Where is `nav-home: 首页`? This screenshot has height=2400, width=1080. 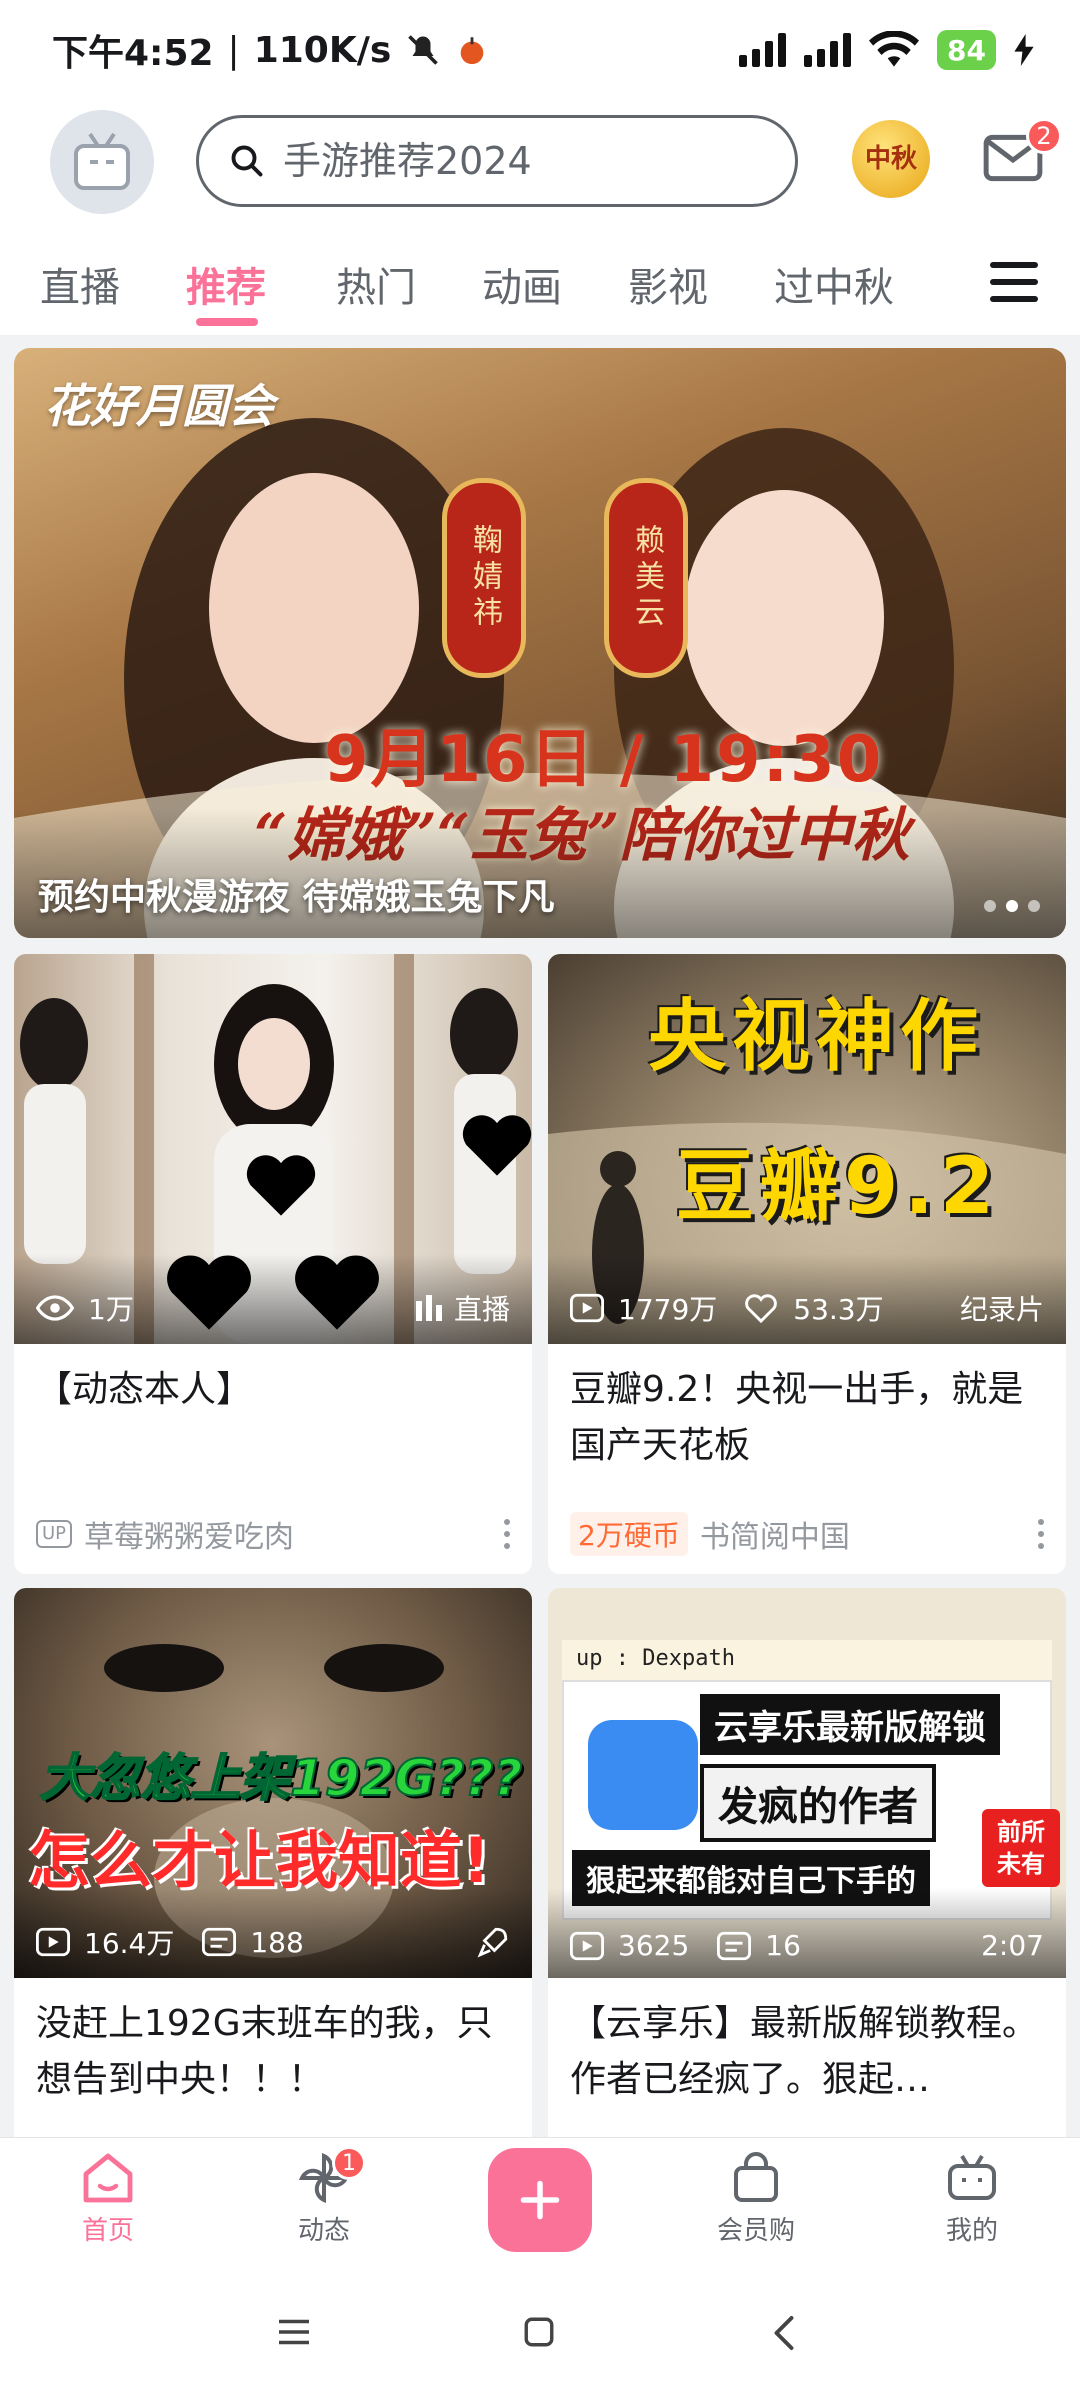 nav-home: 首页 is located at coordinates (108, 2199).